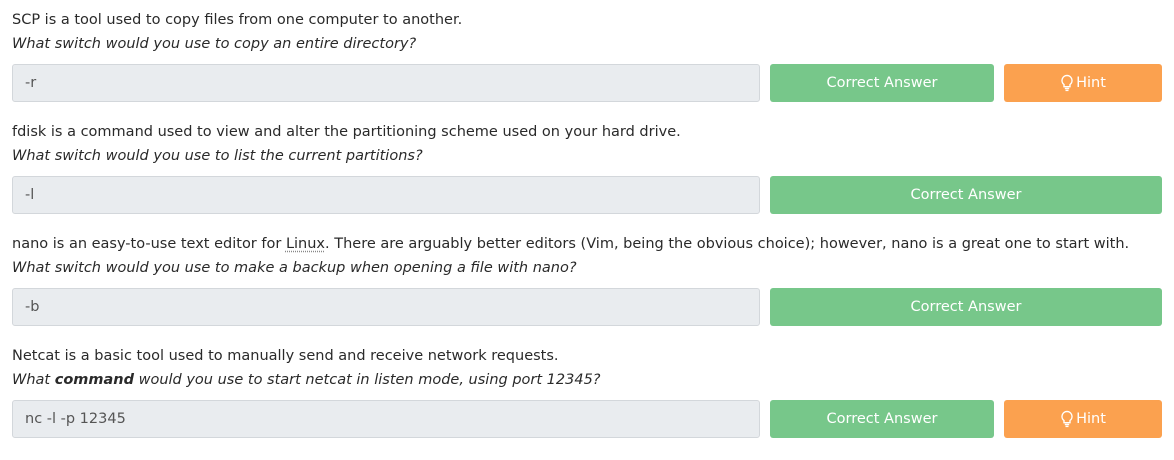 The image size is (1174, 460). Describe the element at coordinates (94, 380) in the screenshot. I see `question-prompt-emphasis: command` at that location.